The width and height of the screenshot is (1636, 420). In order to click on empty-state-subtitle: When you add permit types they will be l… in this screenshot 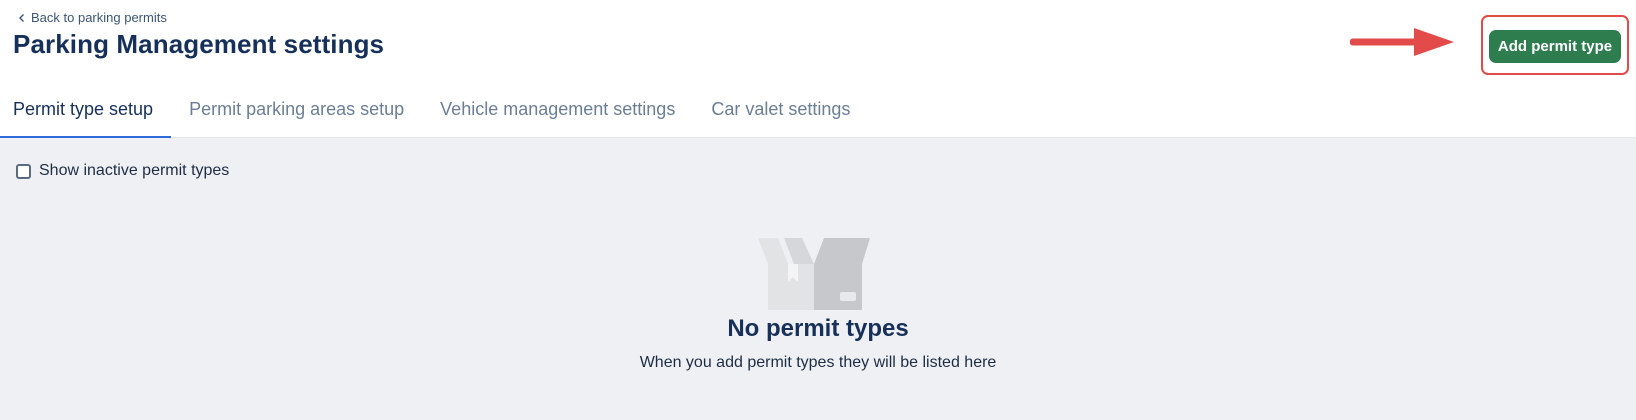, I will do `click(818, 362)`.